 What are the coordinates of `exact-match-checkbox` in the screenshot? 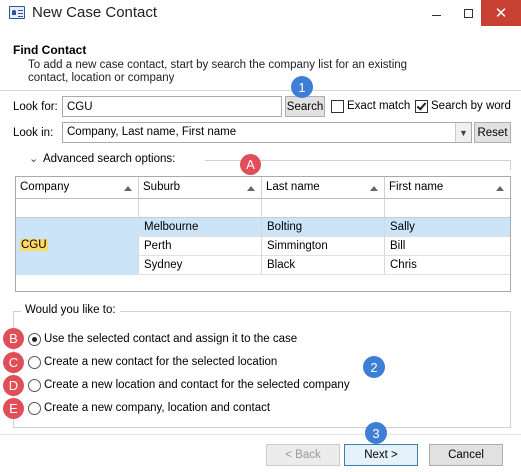 It's located at (337, 106).